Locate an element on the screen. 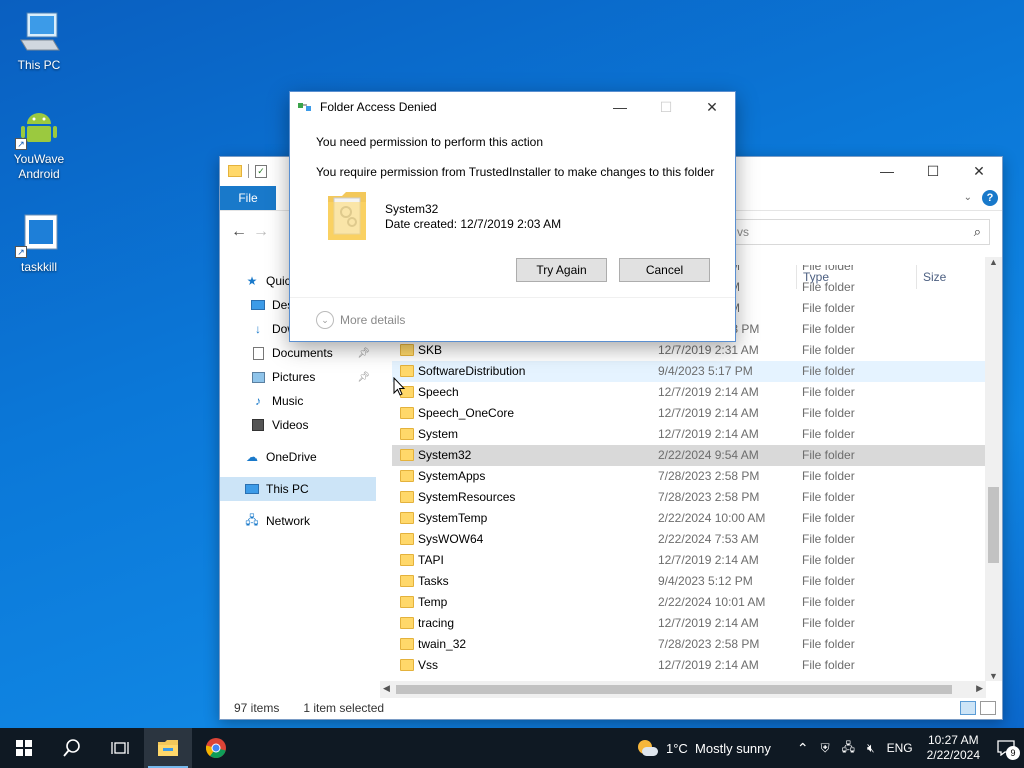 The height and width of the screenshot is (768, 1024). weather-widget: 1°C Mostly sunny is located at coordinates (703, 748).